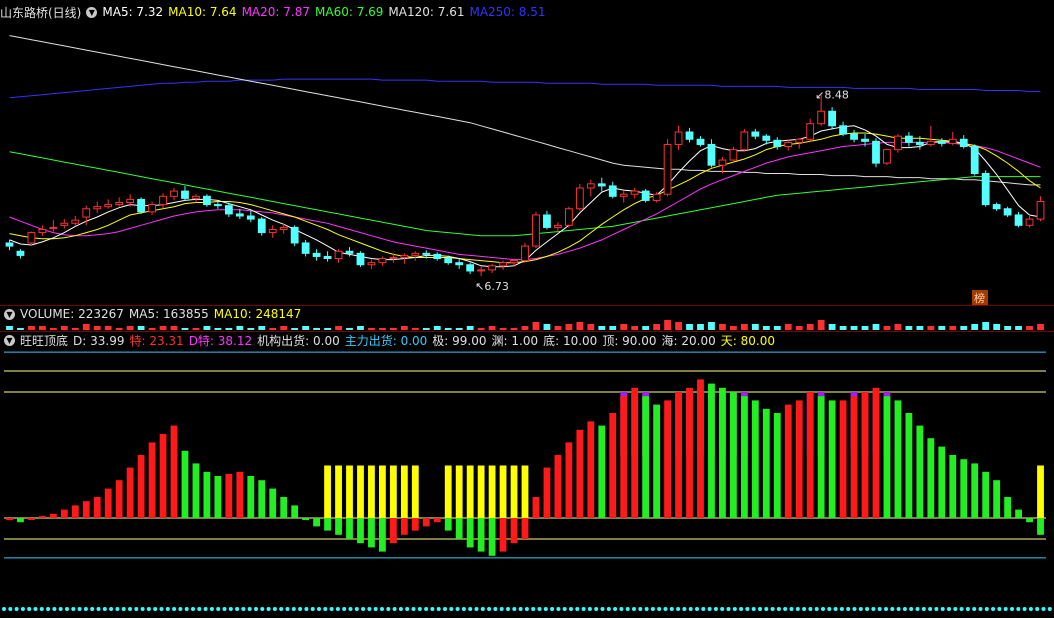 Image resolution: width=1054 pixels, height=618 pixels. What do you see at coordinates (964, 488) in the screenshot?
I see `indicator-bar` at bounding box center [964, 488].